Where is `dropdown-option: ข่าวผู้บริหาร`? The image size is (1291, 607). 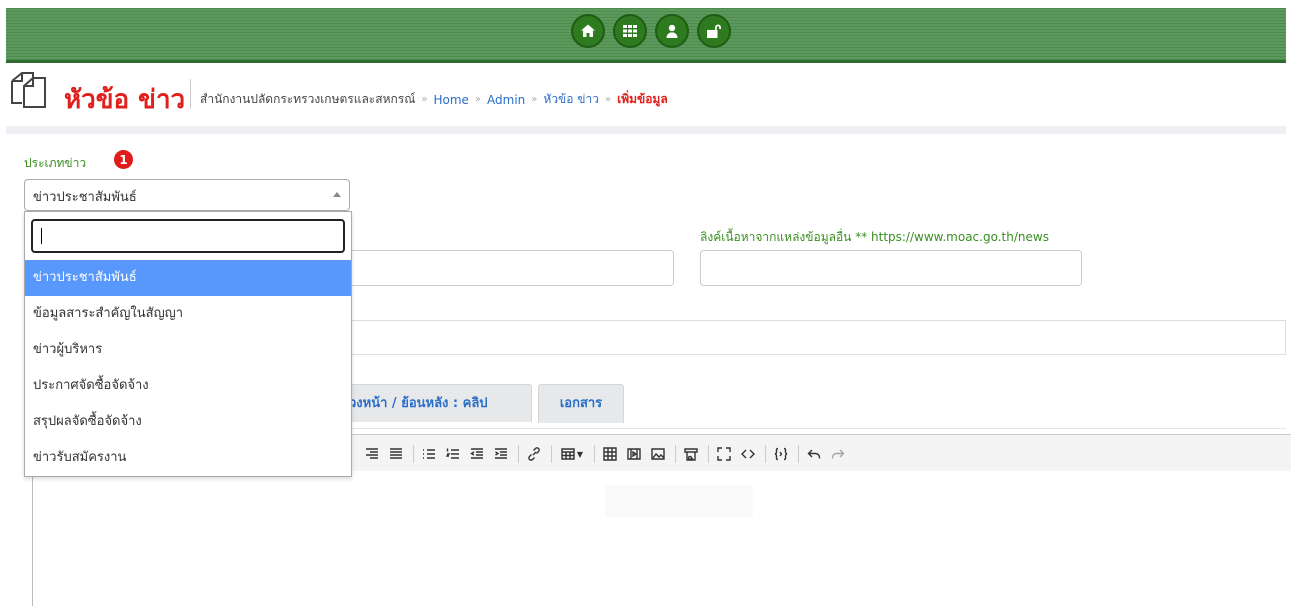
dropdown-option: ข่าวผู้บริหาร is located at coordinates (188, 350).